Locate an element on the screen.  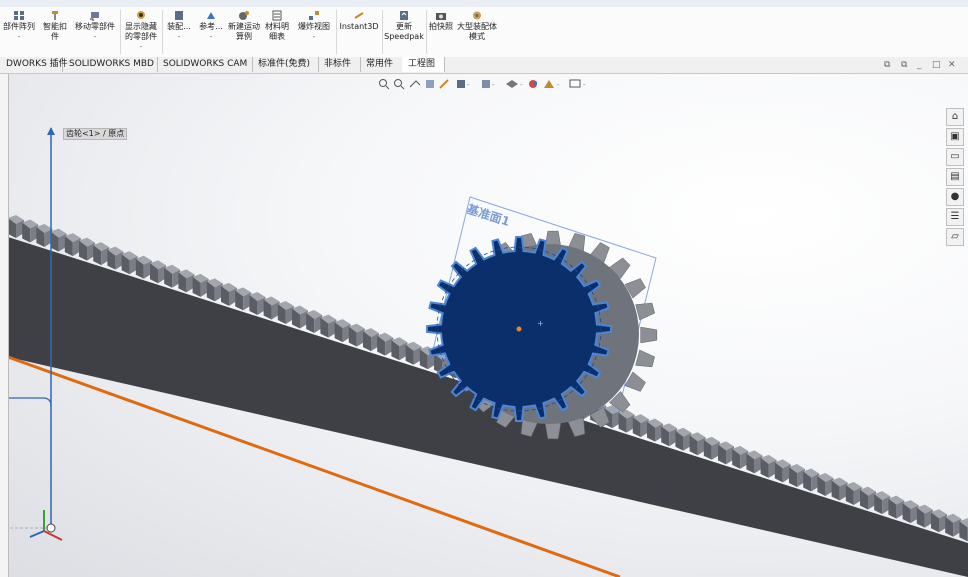
list-icon: ☰ is located at coordinates (955, 217).